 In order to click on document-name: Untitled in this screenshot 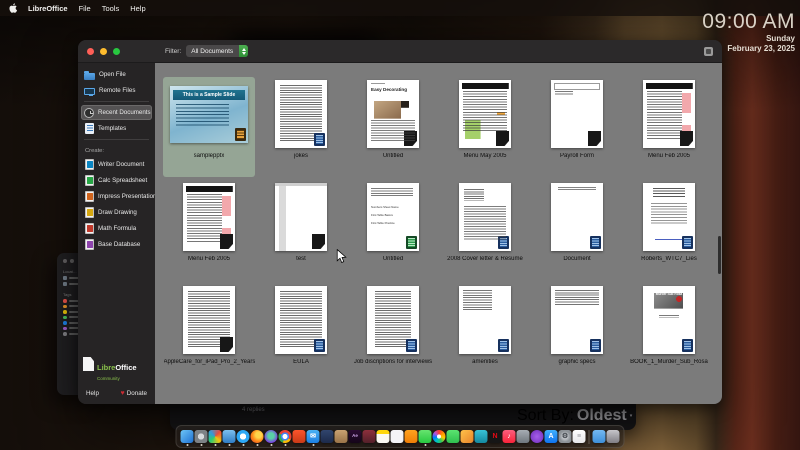, I will do `click(393, 259)`.